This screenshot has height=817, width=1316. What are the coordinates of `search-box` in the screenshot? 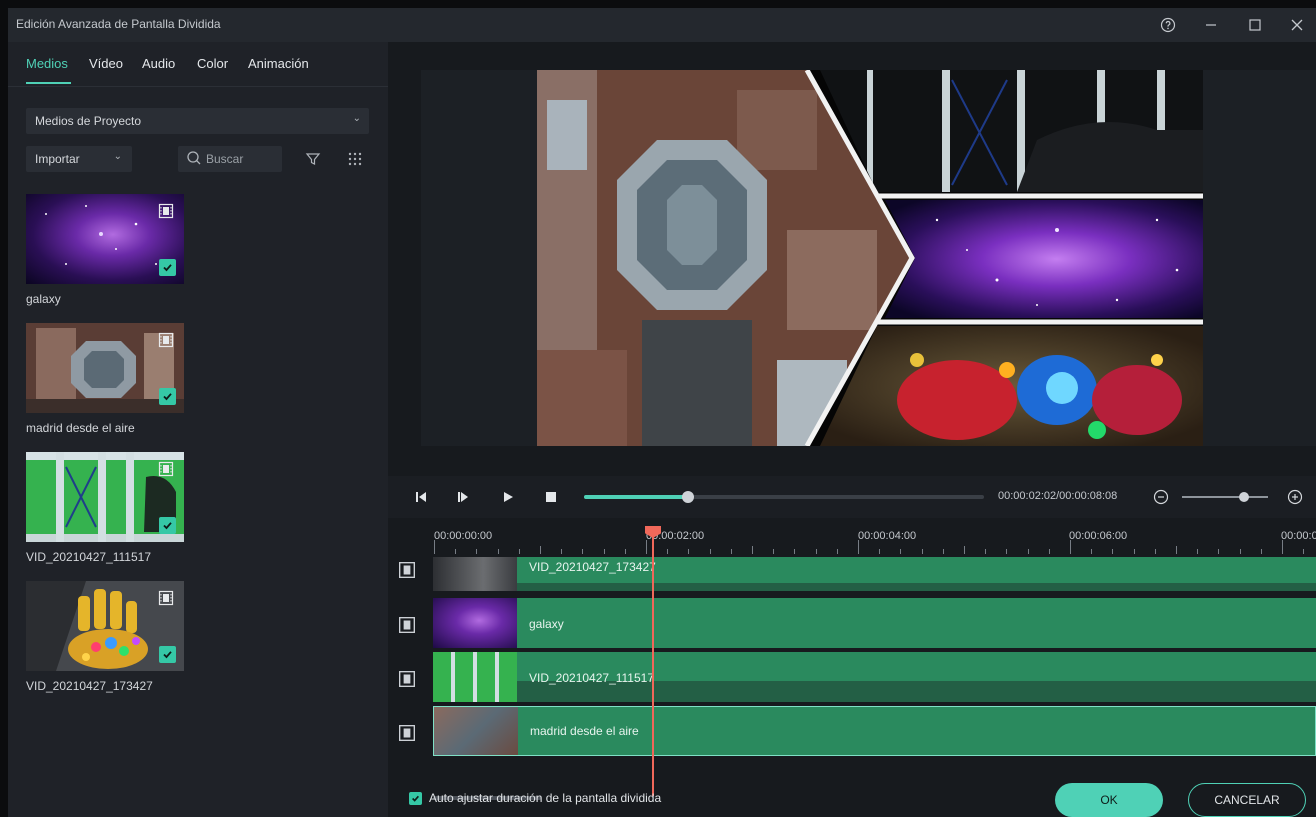 It's located at (230, 159).